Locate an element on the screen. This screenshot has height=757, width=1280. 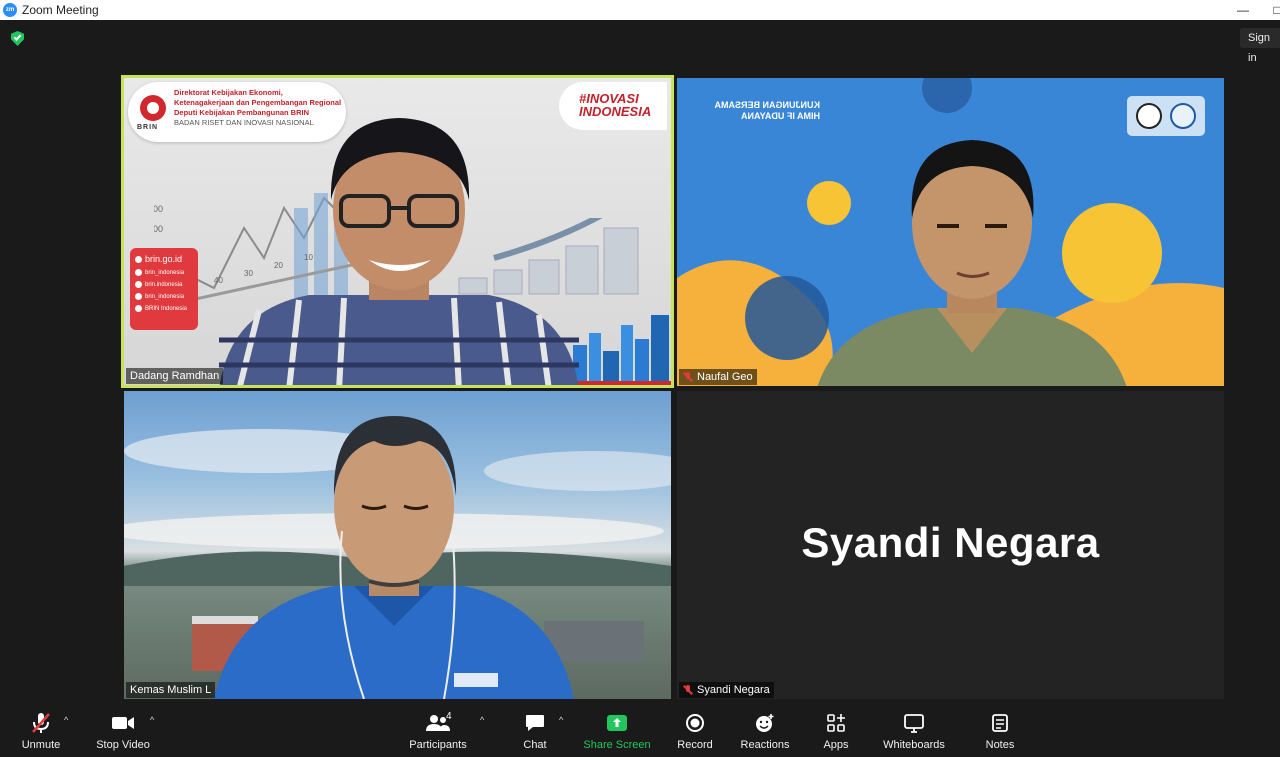
participant-name-tag: Kemas Muslim L is located at coordinates (171, 690).